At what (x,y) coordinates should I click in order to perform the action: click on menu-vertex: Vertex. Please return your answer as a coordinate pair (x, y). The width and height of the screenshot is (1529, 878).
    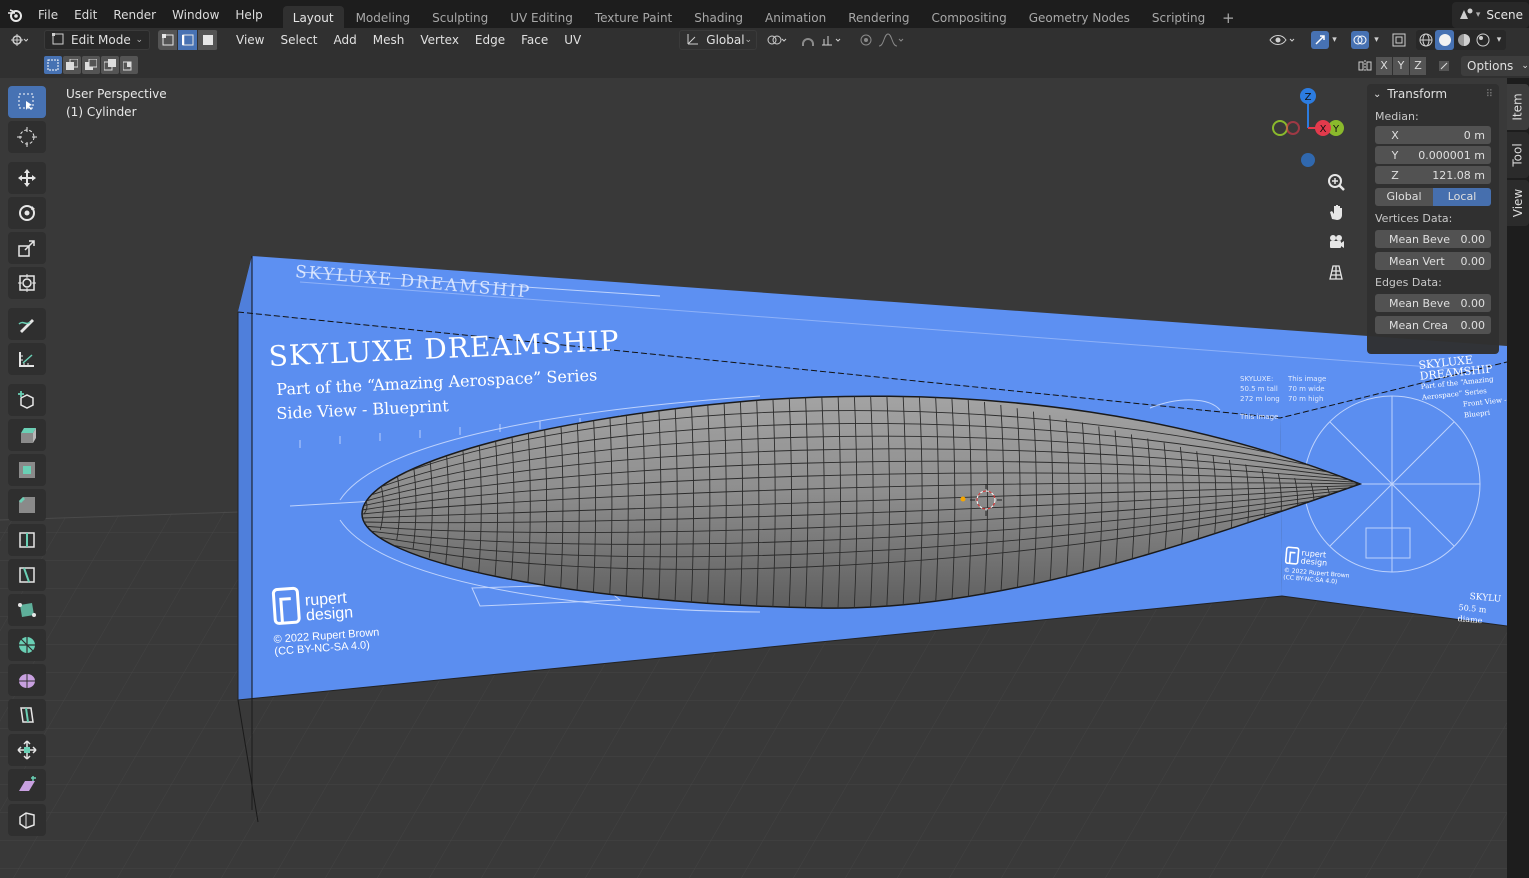
    Looking at the image, I should click on (439, 40).